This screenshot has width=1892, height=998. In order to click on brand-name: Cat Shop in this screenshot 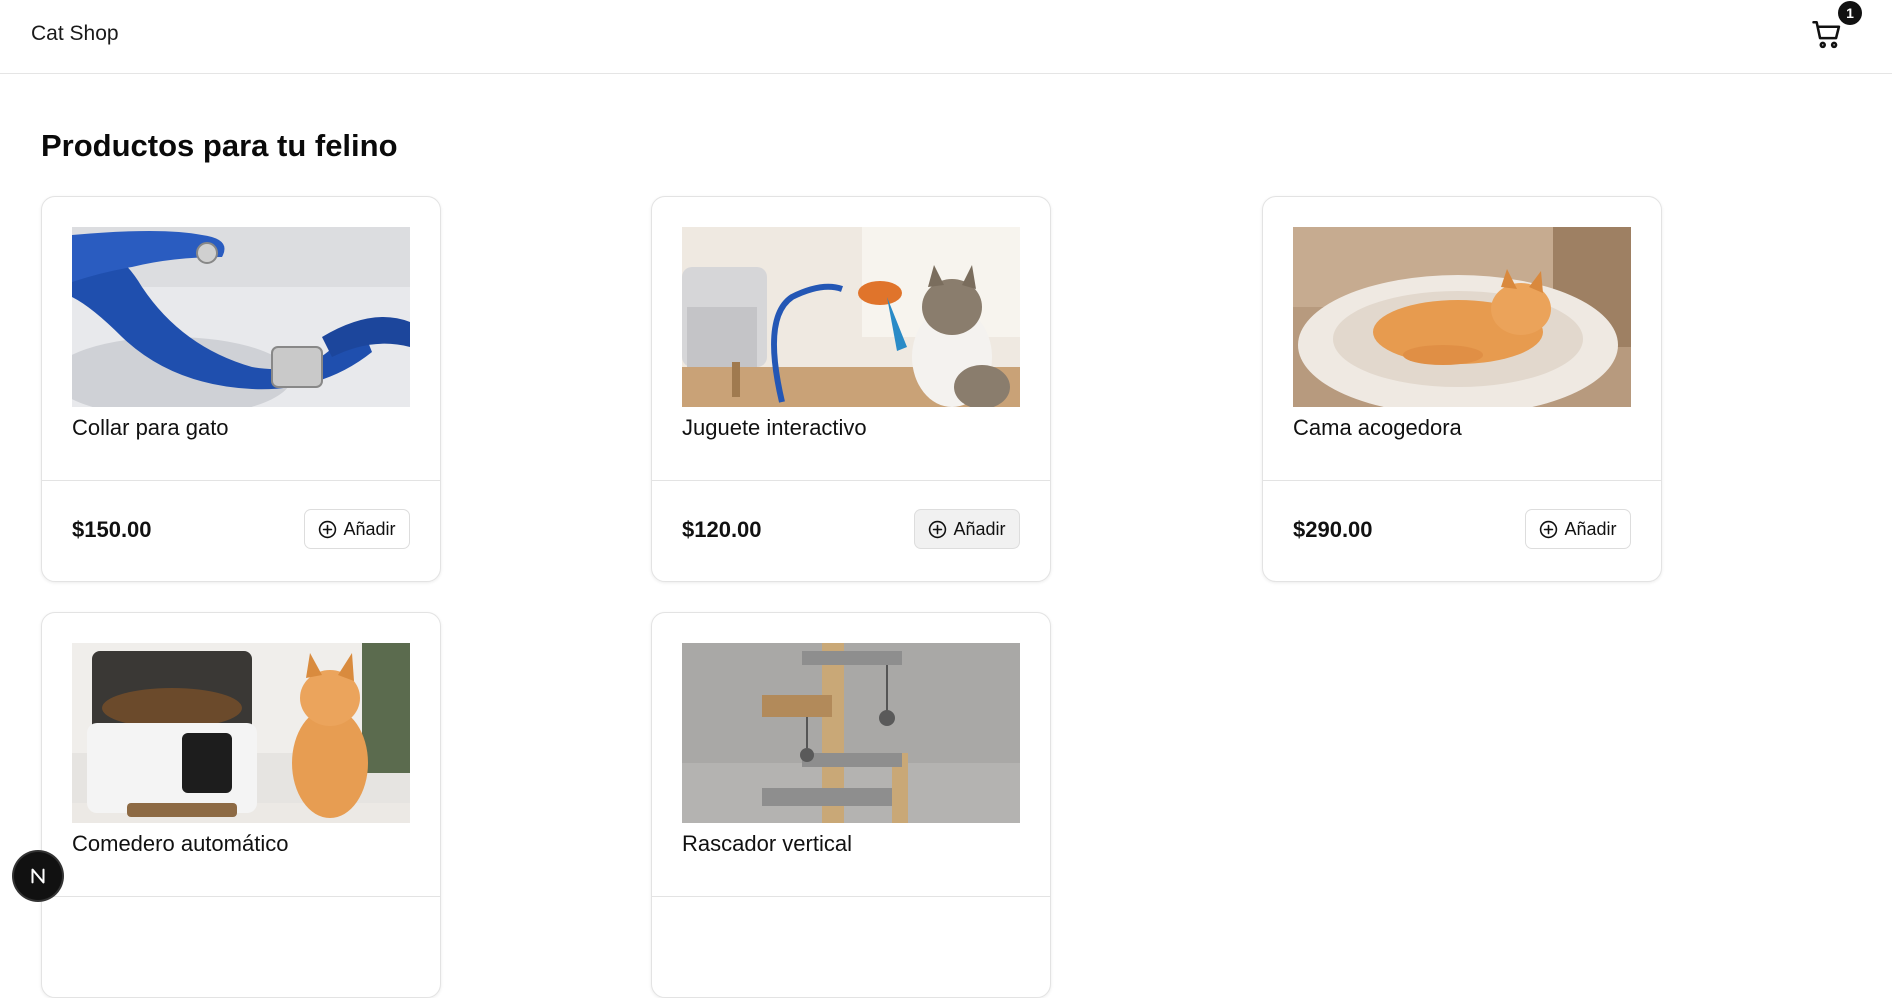, I will do `click(75, 34)`.